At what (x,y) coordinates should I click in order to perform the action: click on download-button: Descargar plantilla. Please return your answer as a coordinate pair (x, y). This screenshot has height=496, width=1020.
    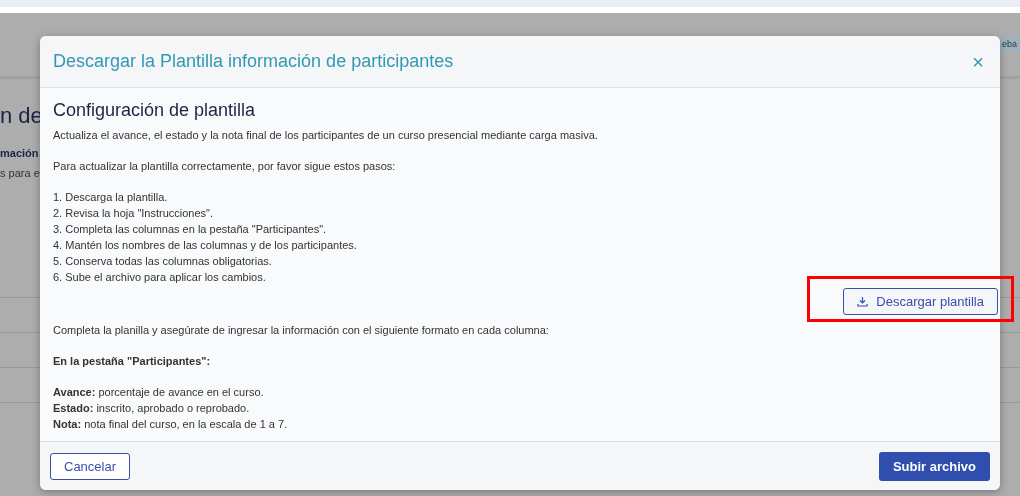
    Looking at the image, I should click on (920, 301).